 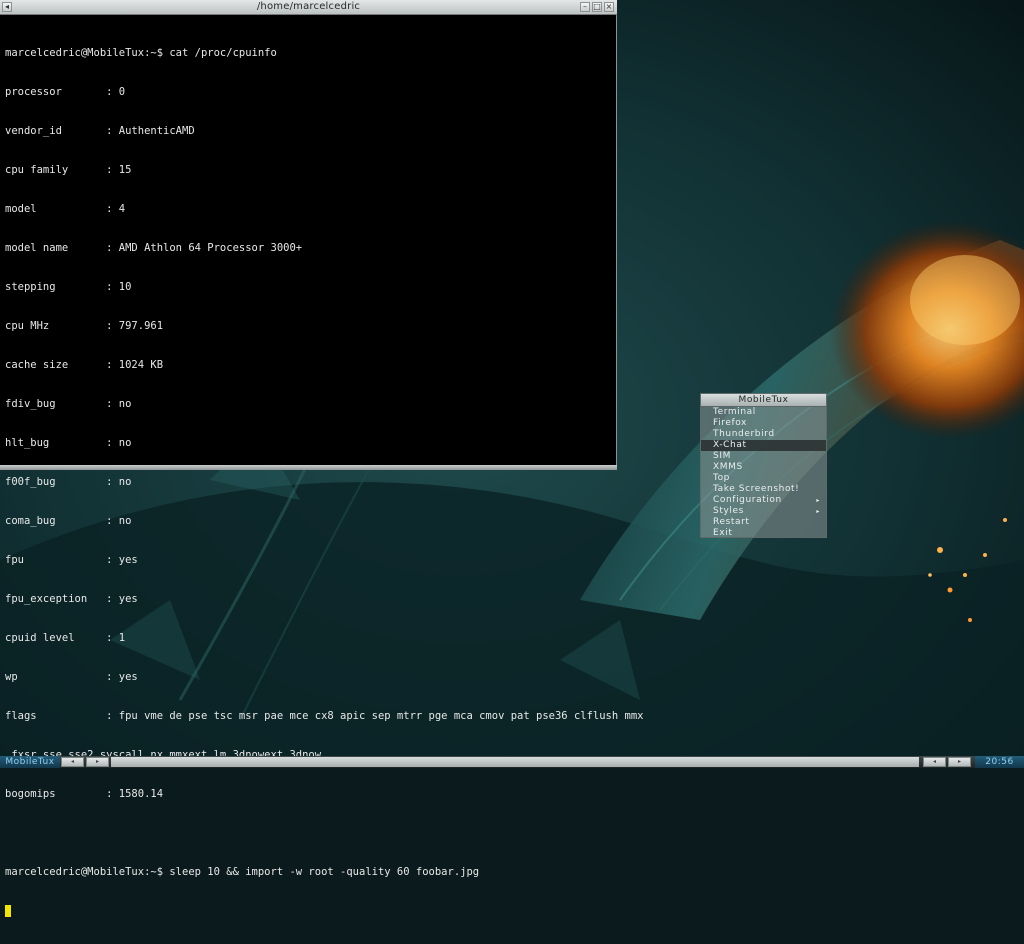 I want to click on menu-item-configuration: Configuration ▸, so click(x=763, y=500).